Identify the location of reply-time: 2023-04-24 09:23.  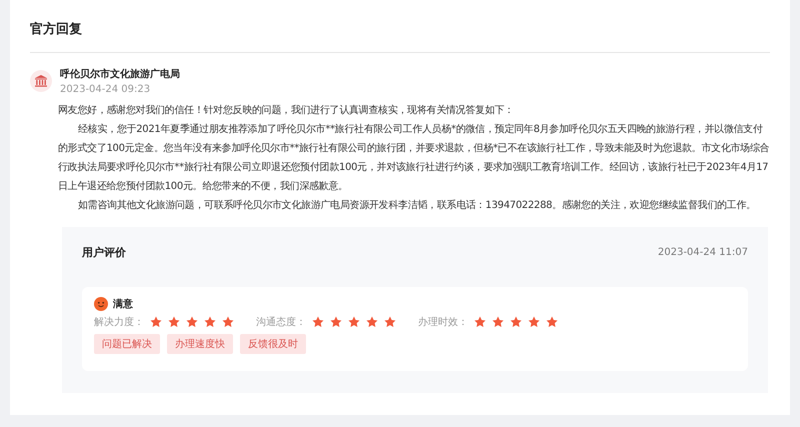
(106, 89).